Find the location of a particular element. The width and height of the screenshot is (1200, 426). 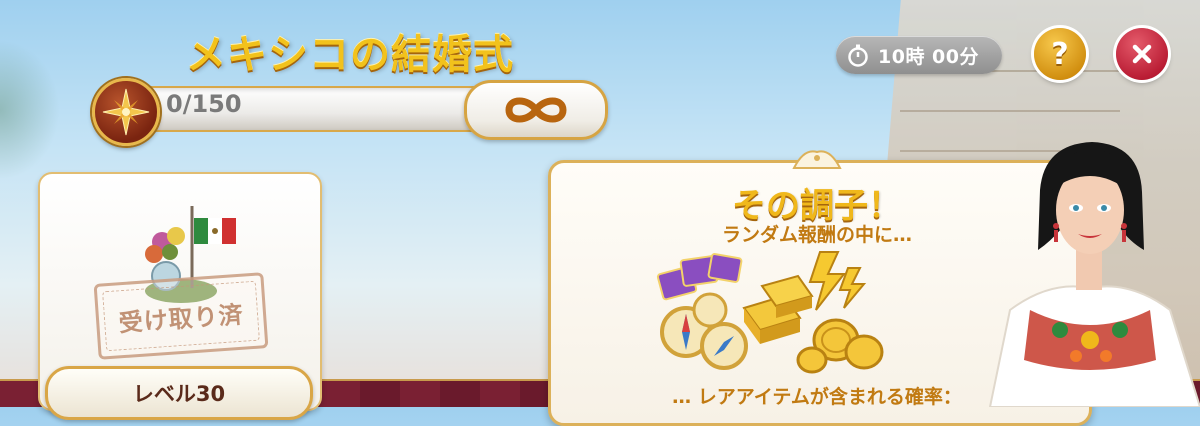

event-timer: 10時 00分 is located at coordinates (919, 55).